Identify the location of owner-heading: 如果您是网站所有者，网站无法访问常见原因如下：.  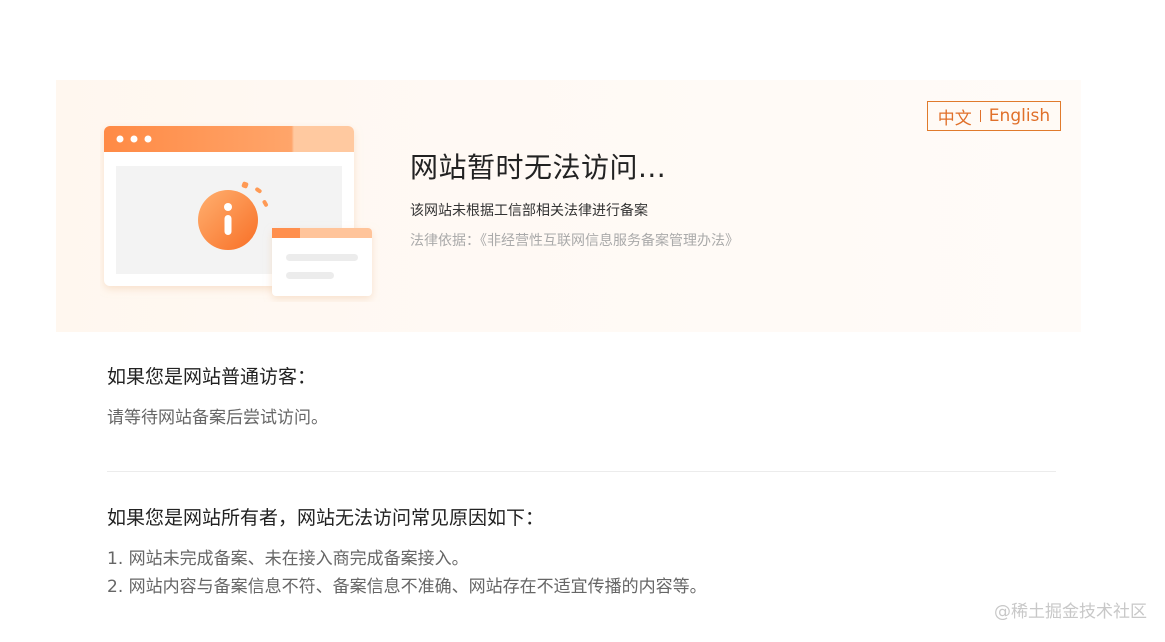
(326, 518).